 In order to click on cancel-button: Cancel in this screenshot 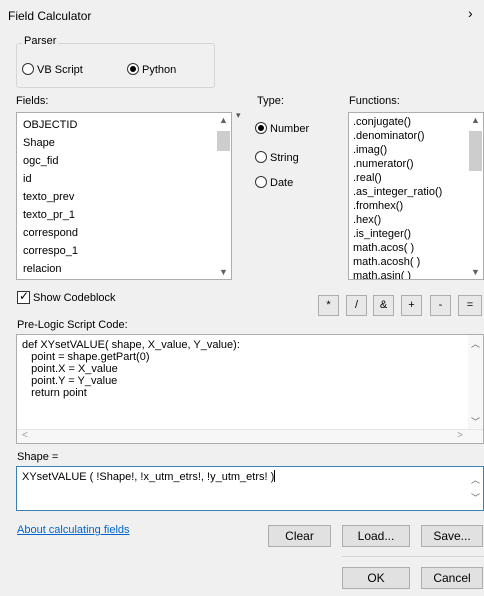, I will do `click(452, 578)`.